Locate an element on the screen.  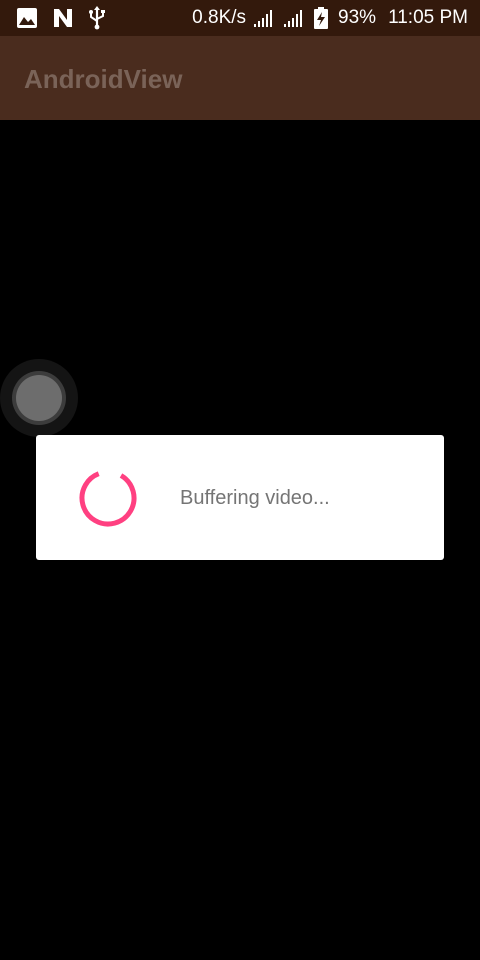
usb-icon is located at coordinates (97, 18).